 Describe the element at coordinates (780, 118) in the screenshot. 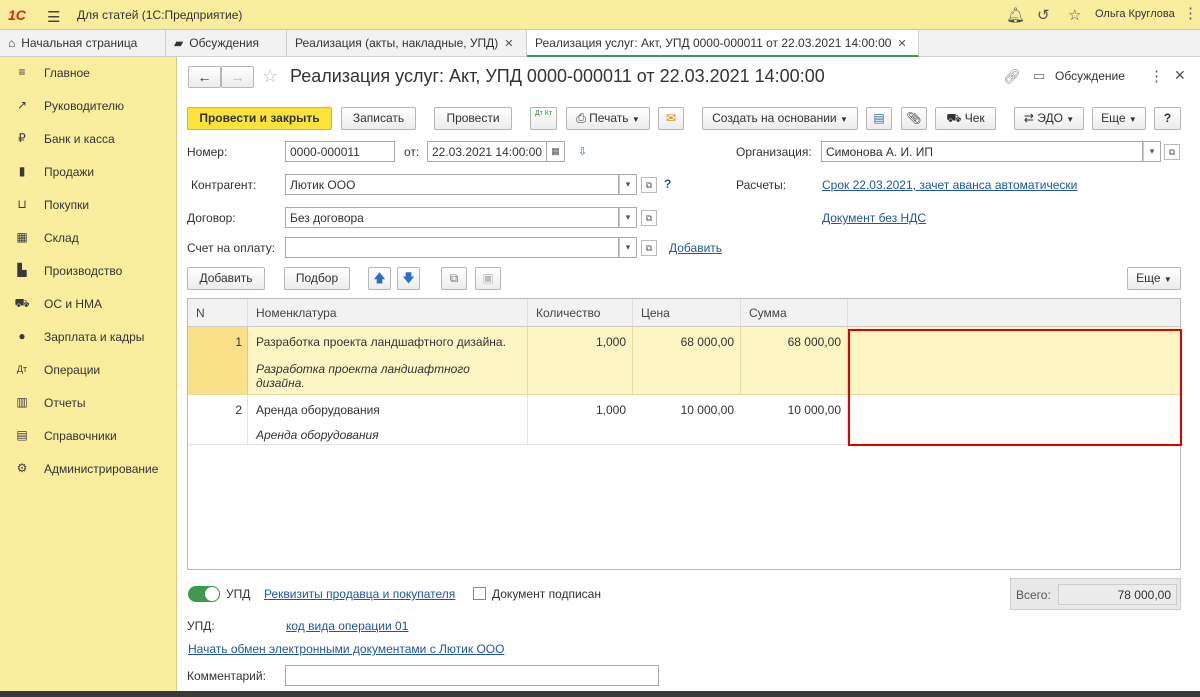

I see `create-based-on-button: Создать на основании ▼` at that location.